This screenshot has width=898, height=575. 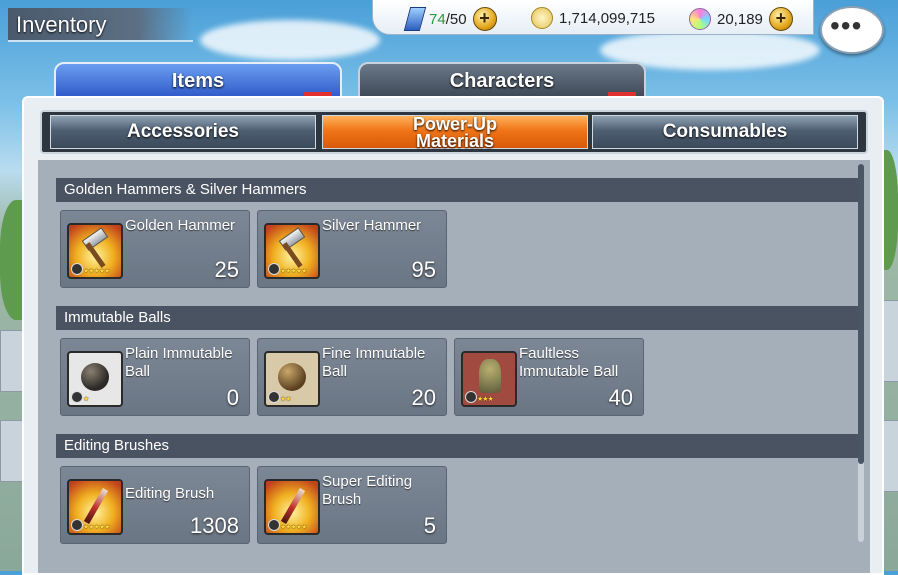 What do you see at coordinates (95, 251) in the screenshot?
I see `golden-hammer-icon: ★★★★★` at bounding box center [95, 251].